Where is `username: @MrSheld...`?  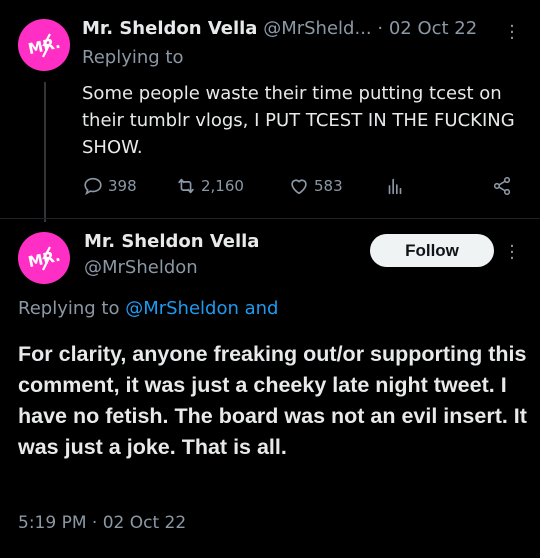
username: @MrSheld... is located at coordinates (317, 28).